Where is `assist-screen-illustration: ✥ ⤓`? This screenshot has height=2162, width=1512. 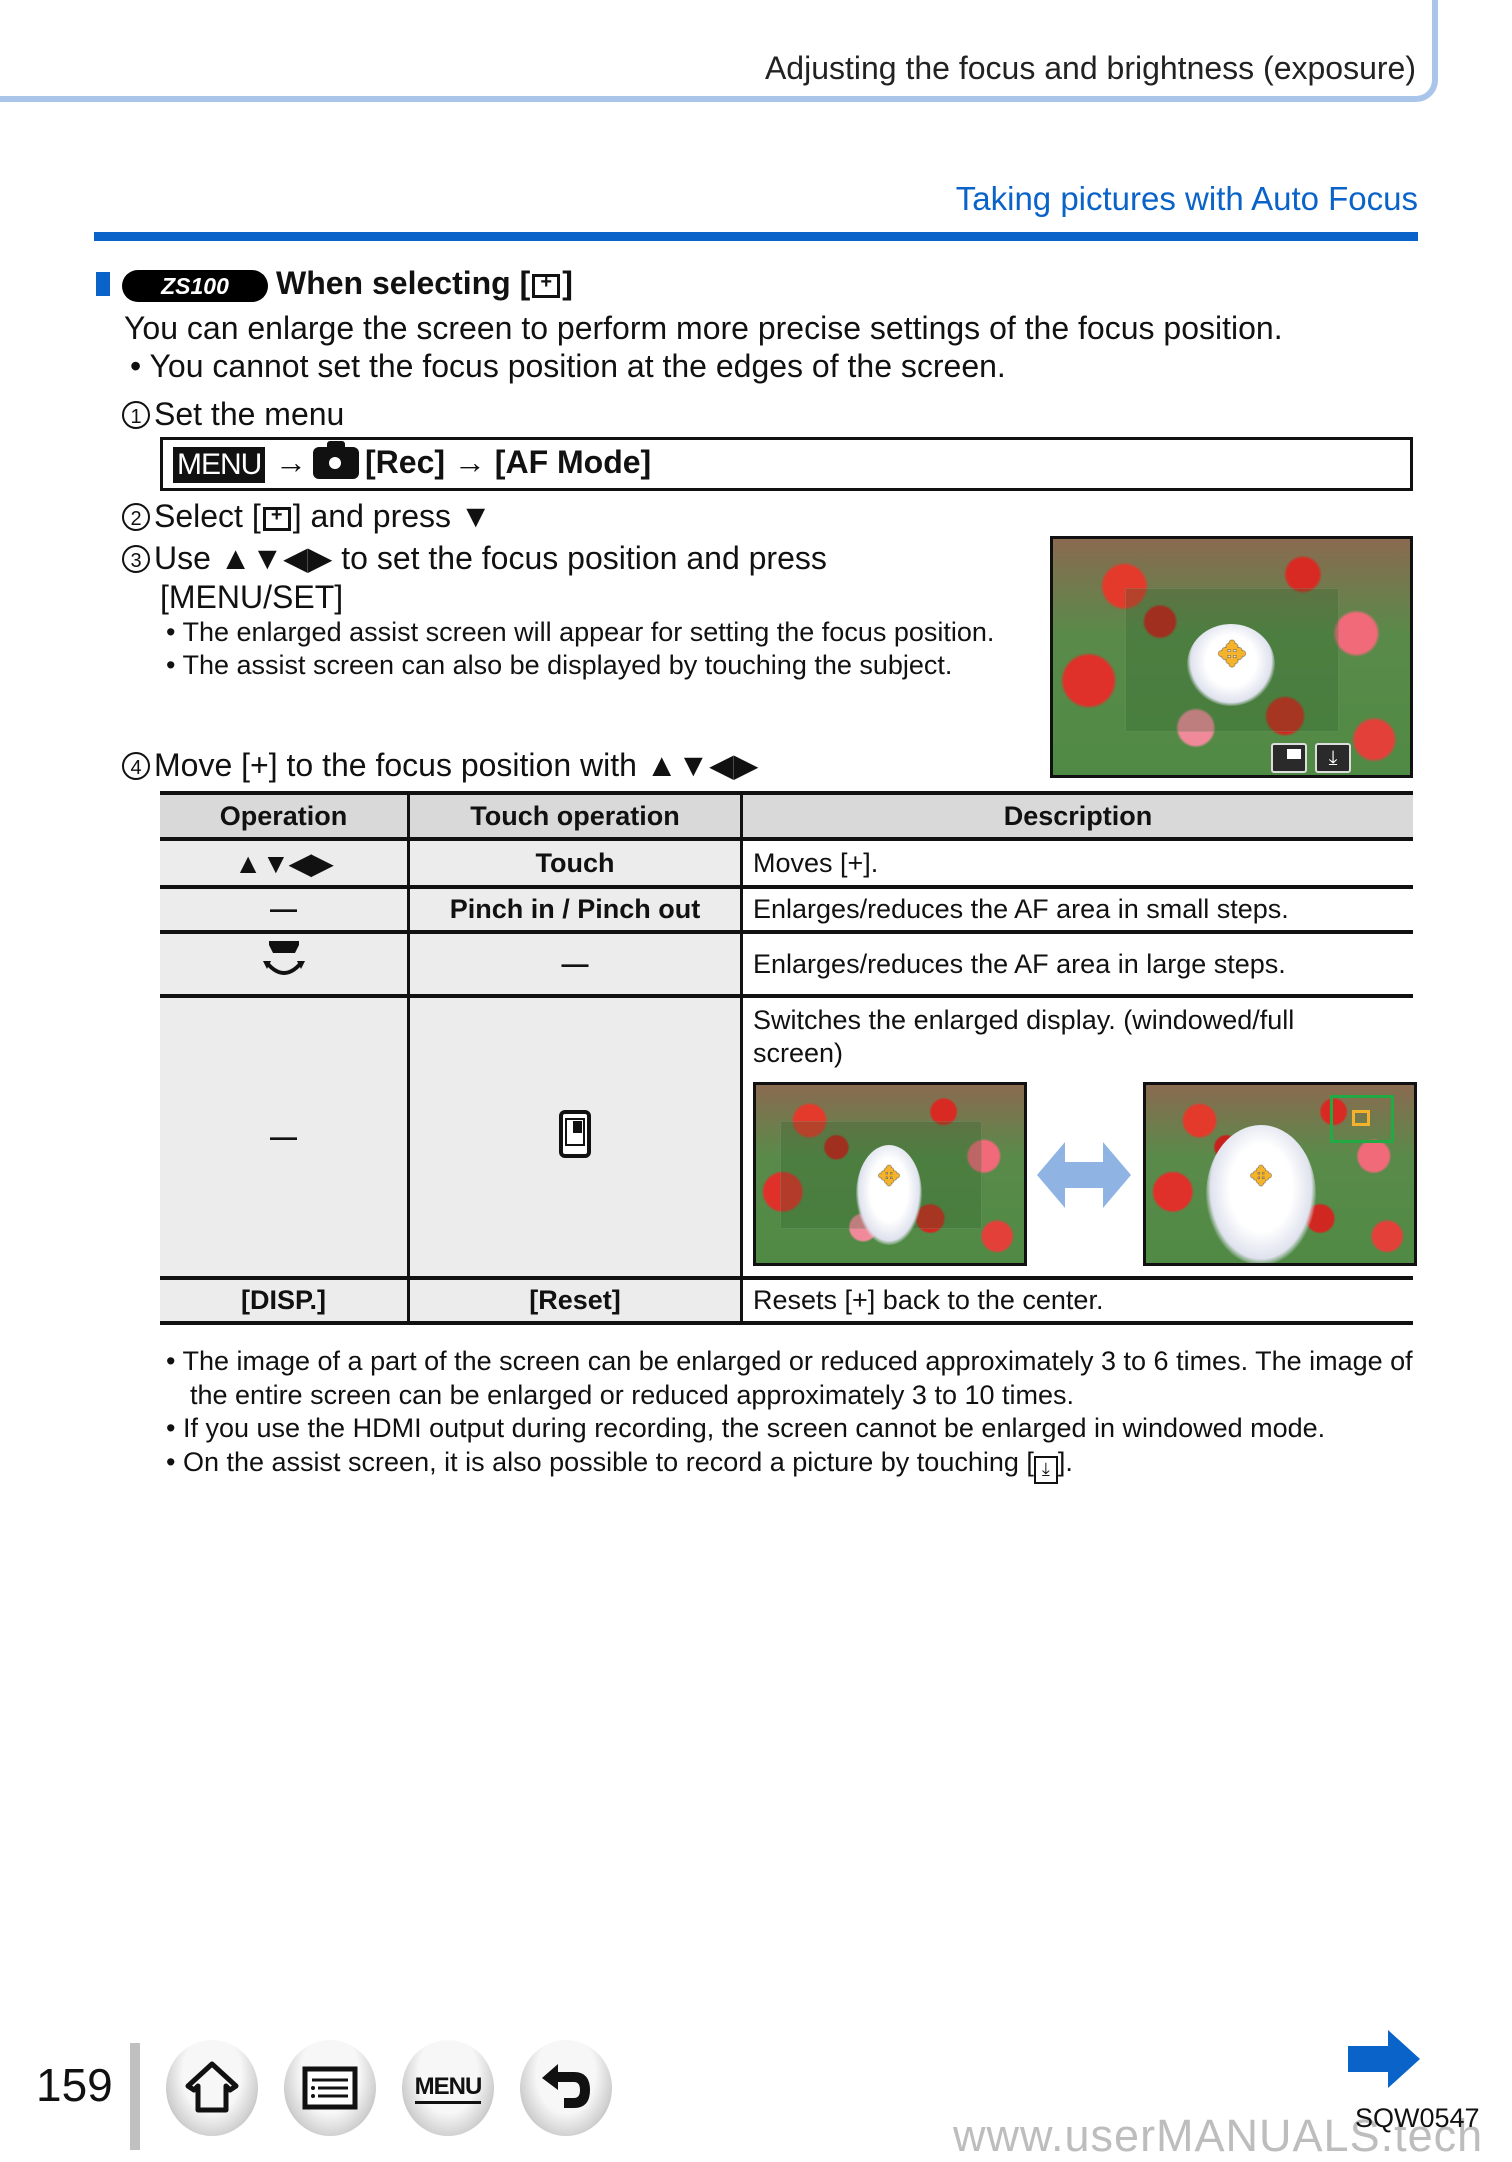 assist-screen-illustration: ✥ ⤓ is located at coordinates (1231, 657).